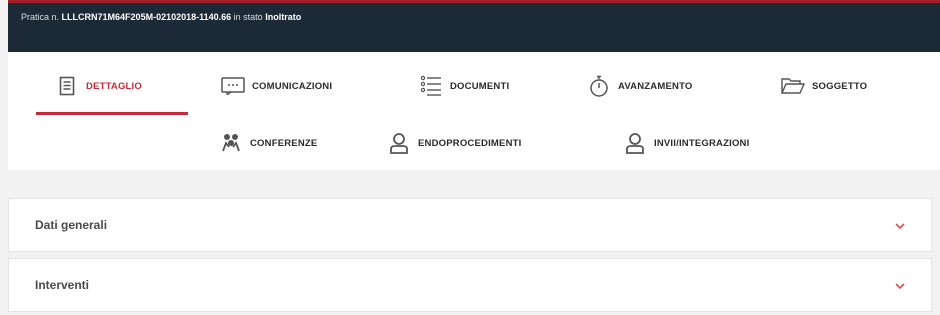  I want to click on tab-label: INVII/INTEGRAZIONI, so click(702, 143).